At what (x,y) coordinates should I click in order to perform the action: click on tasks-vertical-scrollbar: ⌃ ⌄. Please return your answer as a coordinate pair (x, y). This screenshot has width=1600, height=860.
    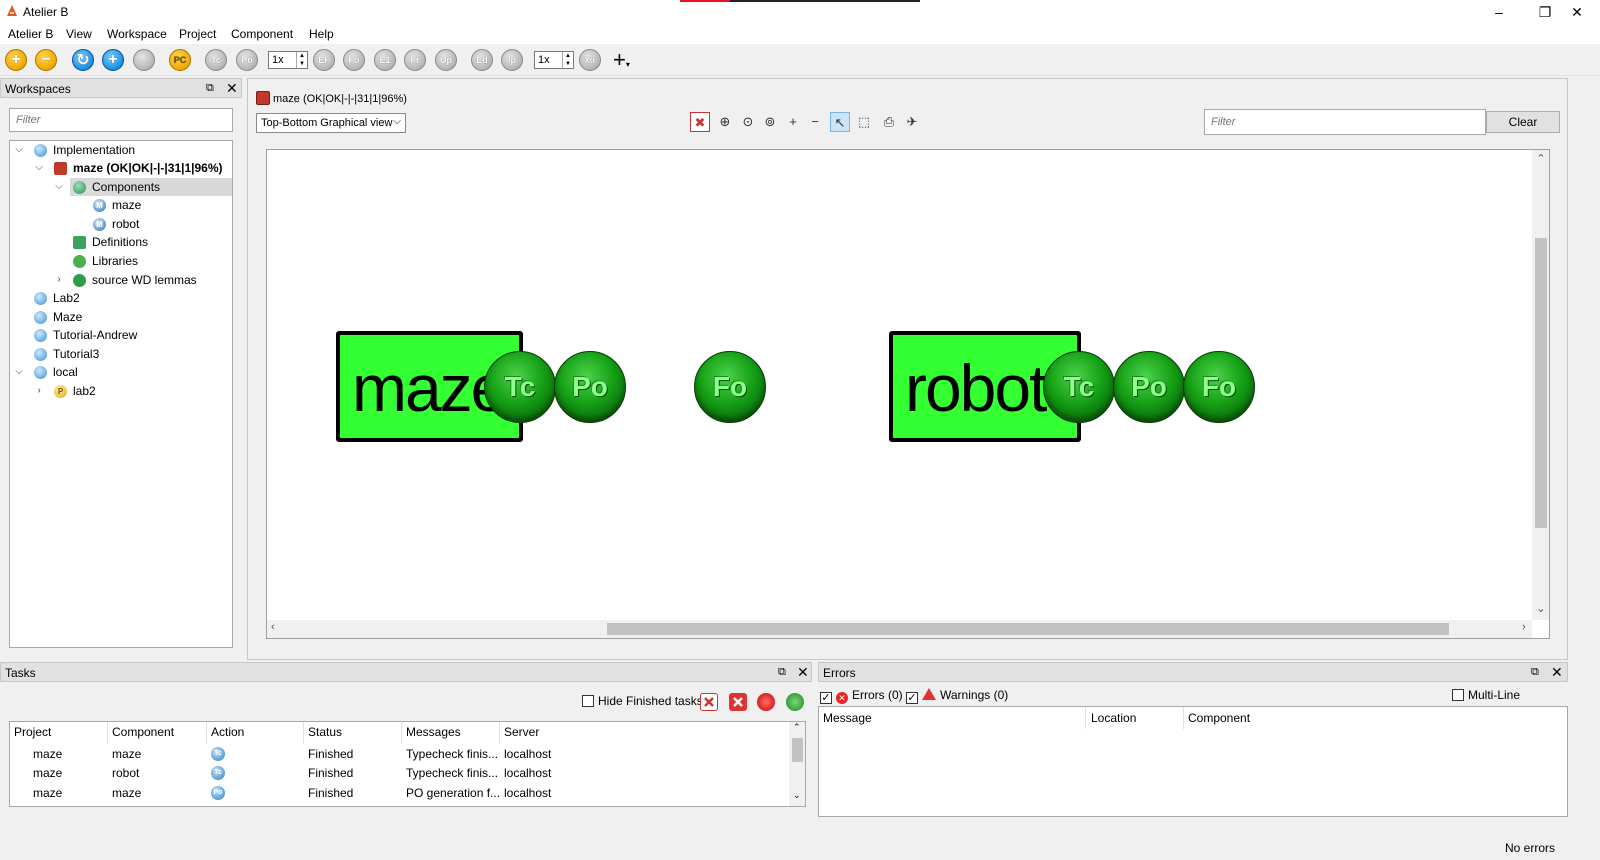
    Looking at the image, I should click on (797, 764).